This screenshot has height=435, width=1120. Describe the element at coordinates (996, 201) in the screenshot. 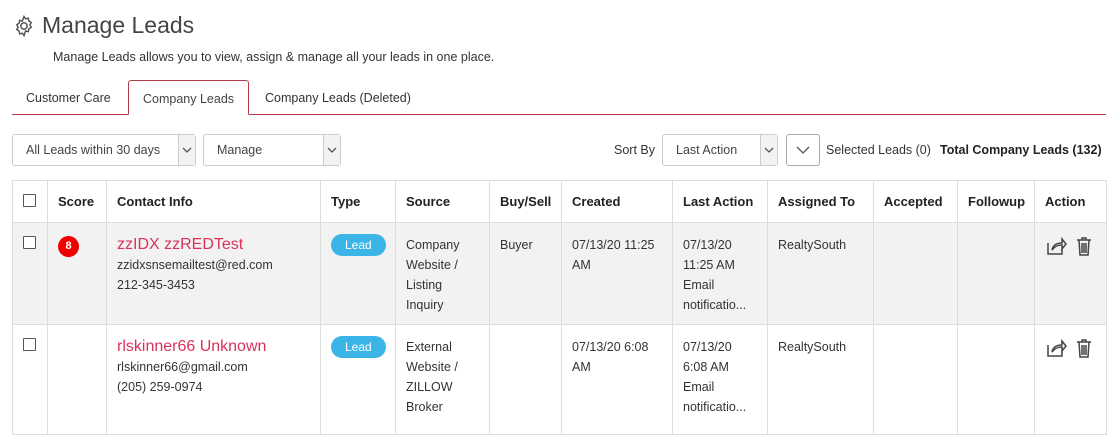

I see `col-followup: Followup` at that location.